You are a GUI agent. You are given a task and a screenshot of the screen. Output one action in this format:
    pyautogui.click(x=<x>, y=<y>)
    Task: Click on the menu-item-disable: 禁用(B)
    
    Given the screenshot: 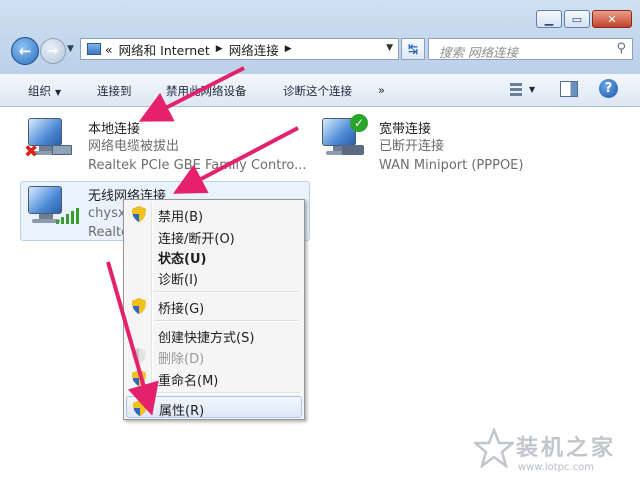 What is the action you would take?
    pyautogui.click(x=214, y=214)
    